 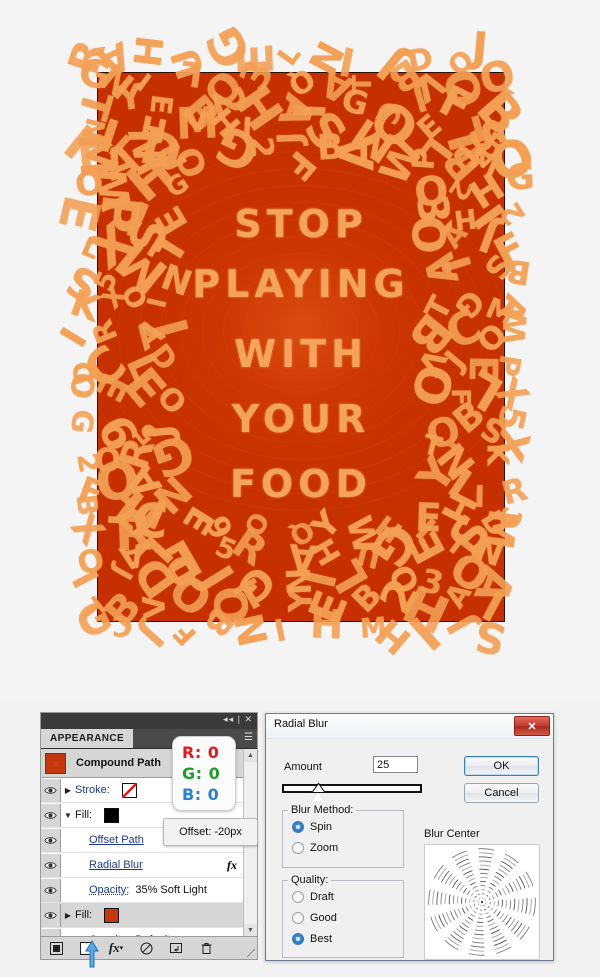 I want to click on poster-message-line: WITH, so click(x=301, y=354).